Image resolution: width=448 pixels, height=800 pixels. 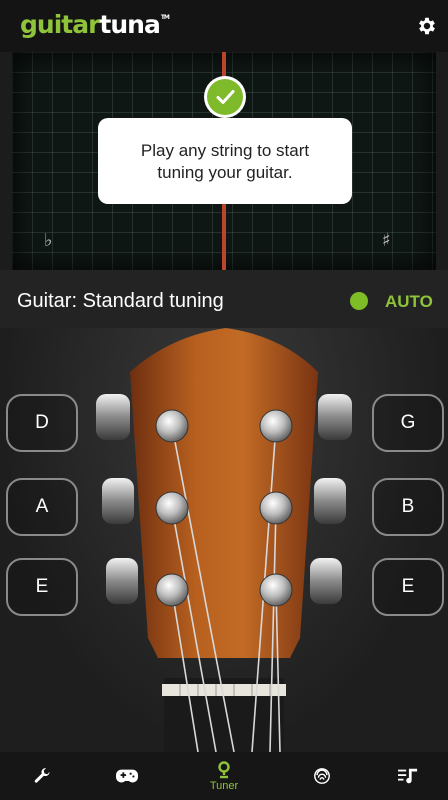 I want to click on tuner-knobs-left, so click(x=117, y=499).